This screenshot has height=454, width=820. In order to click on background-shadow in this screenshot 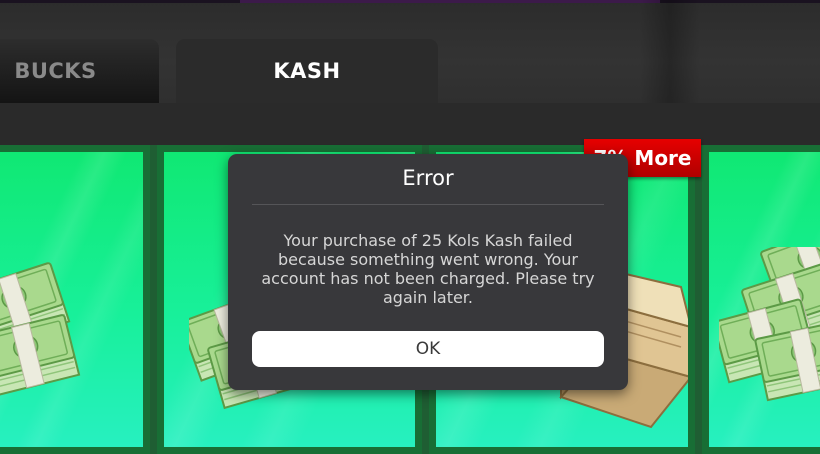, I will do `click(670, 51)`.